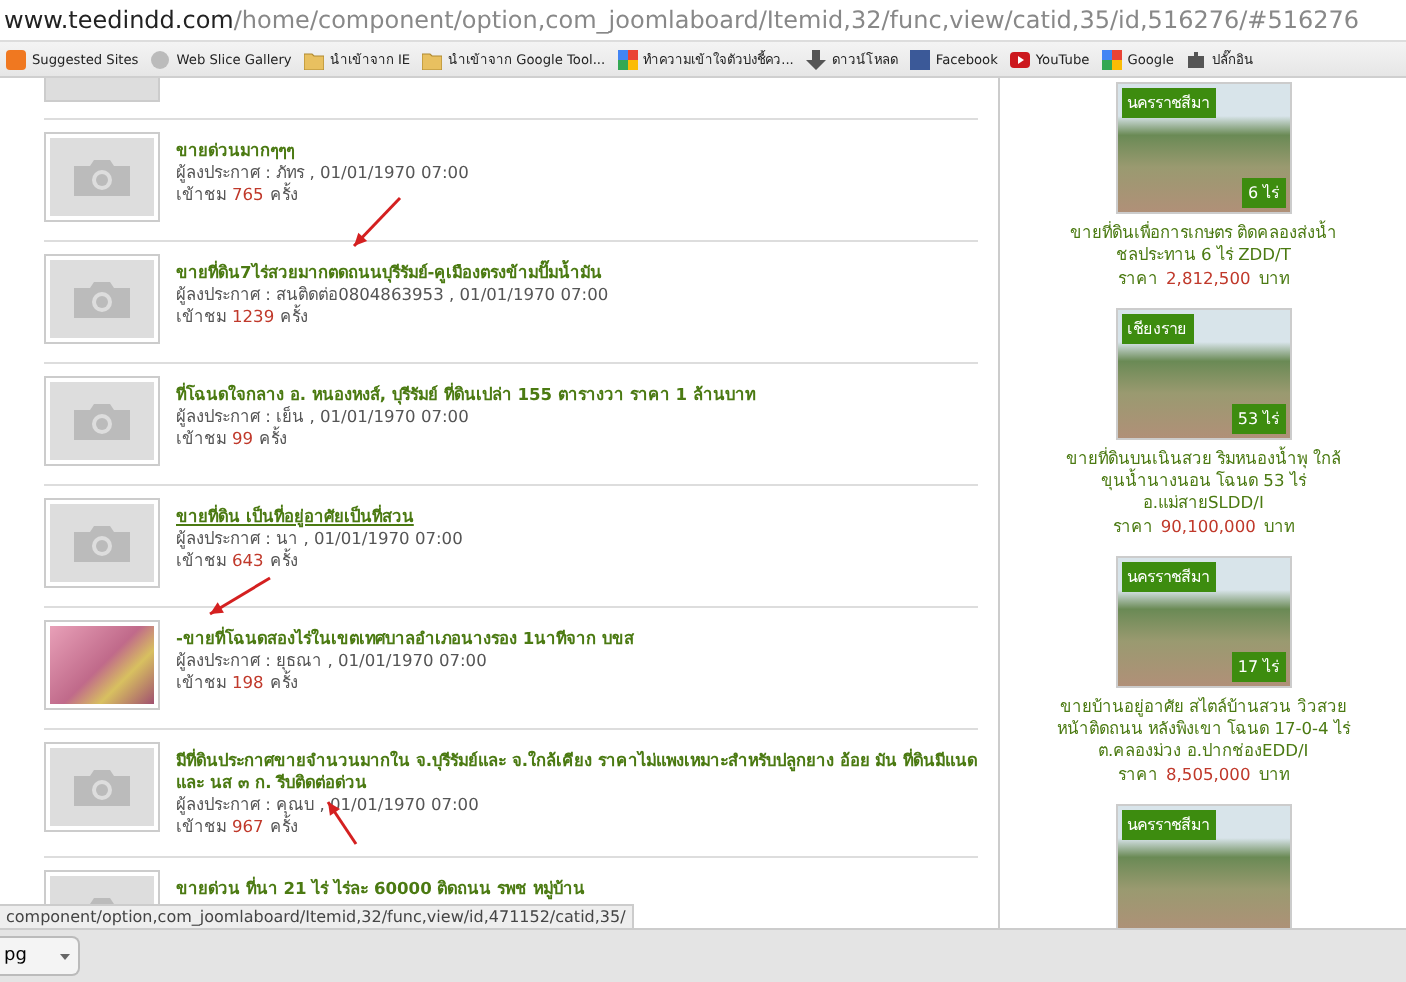 This screenshot has height=982, width=1406. I want to click on size-tag: 53 ไร่, so click(1258, 419).